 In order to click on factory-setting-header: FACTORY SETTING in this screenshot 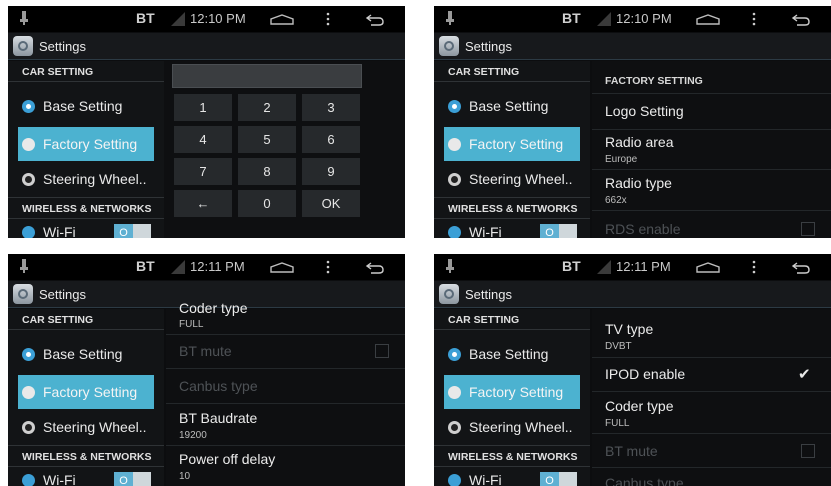, I will do `click(654, 81)`.